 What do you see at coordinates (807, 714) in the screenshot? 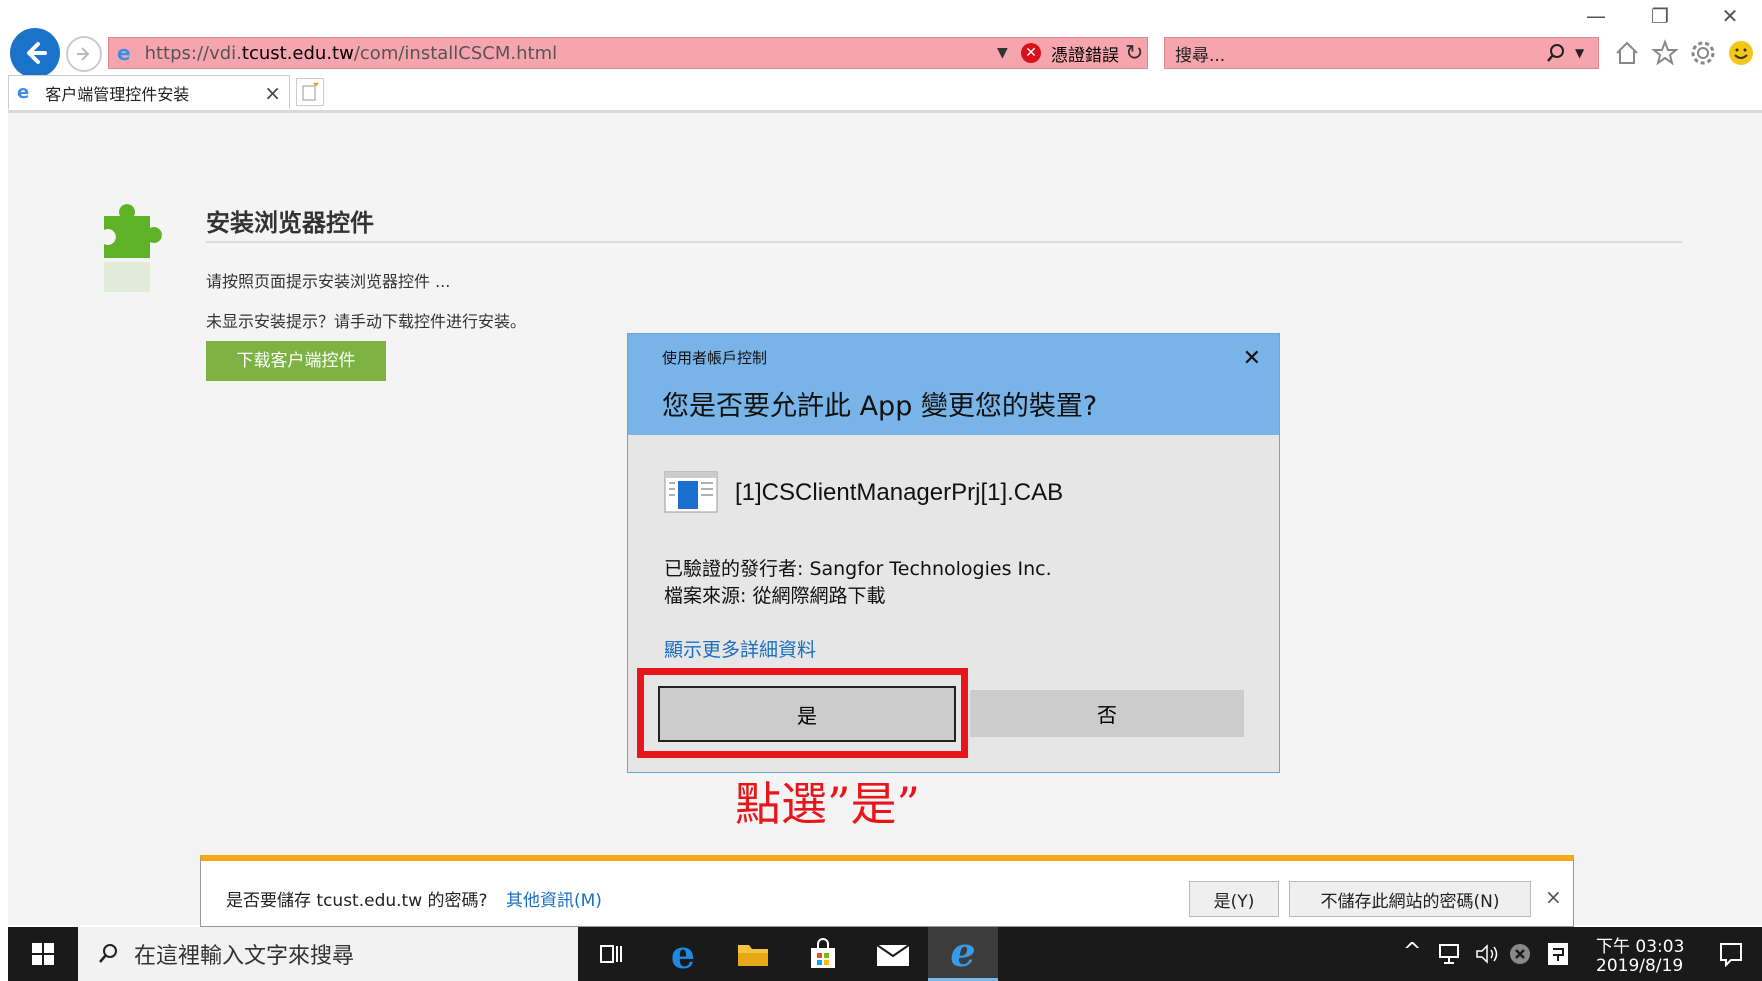
I see `uac-yes-button: 是` at bounding box center [807, 714].